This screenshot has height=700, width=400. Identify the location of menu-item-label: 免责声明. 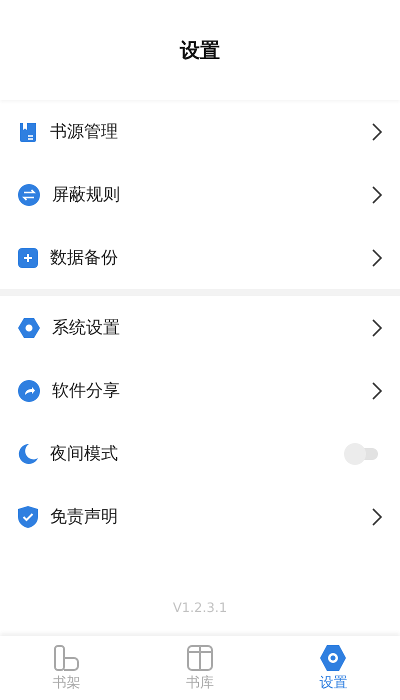
(205, 516).